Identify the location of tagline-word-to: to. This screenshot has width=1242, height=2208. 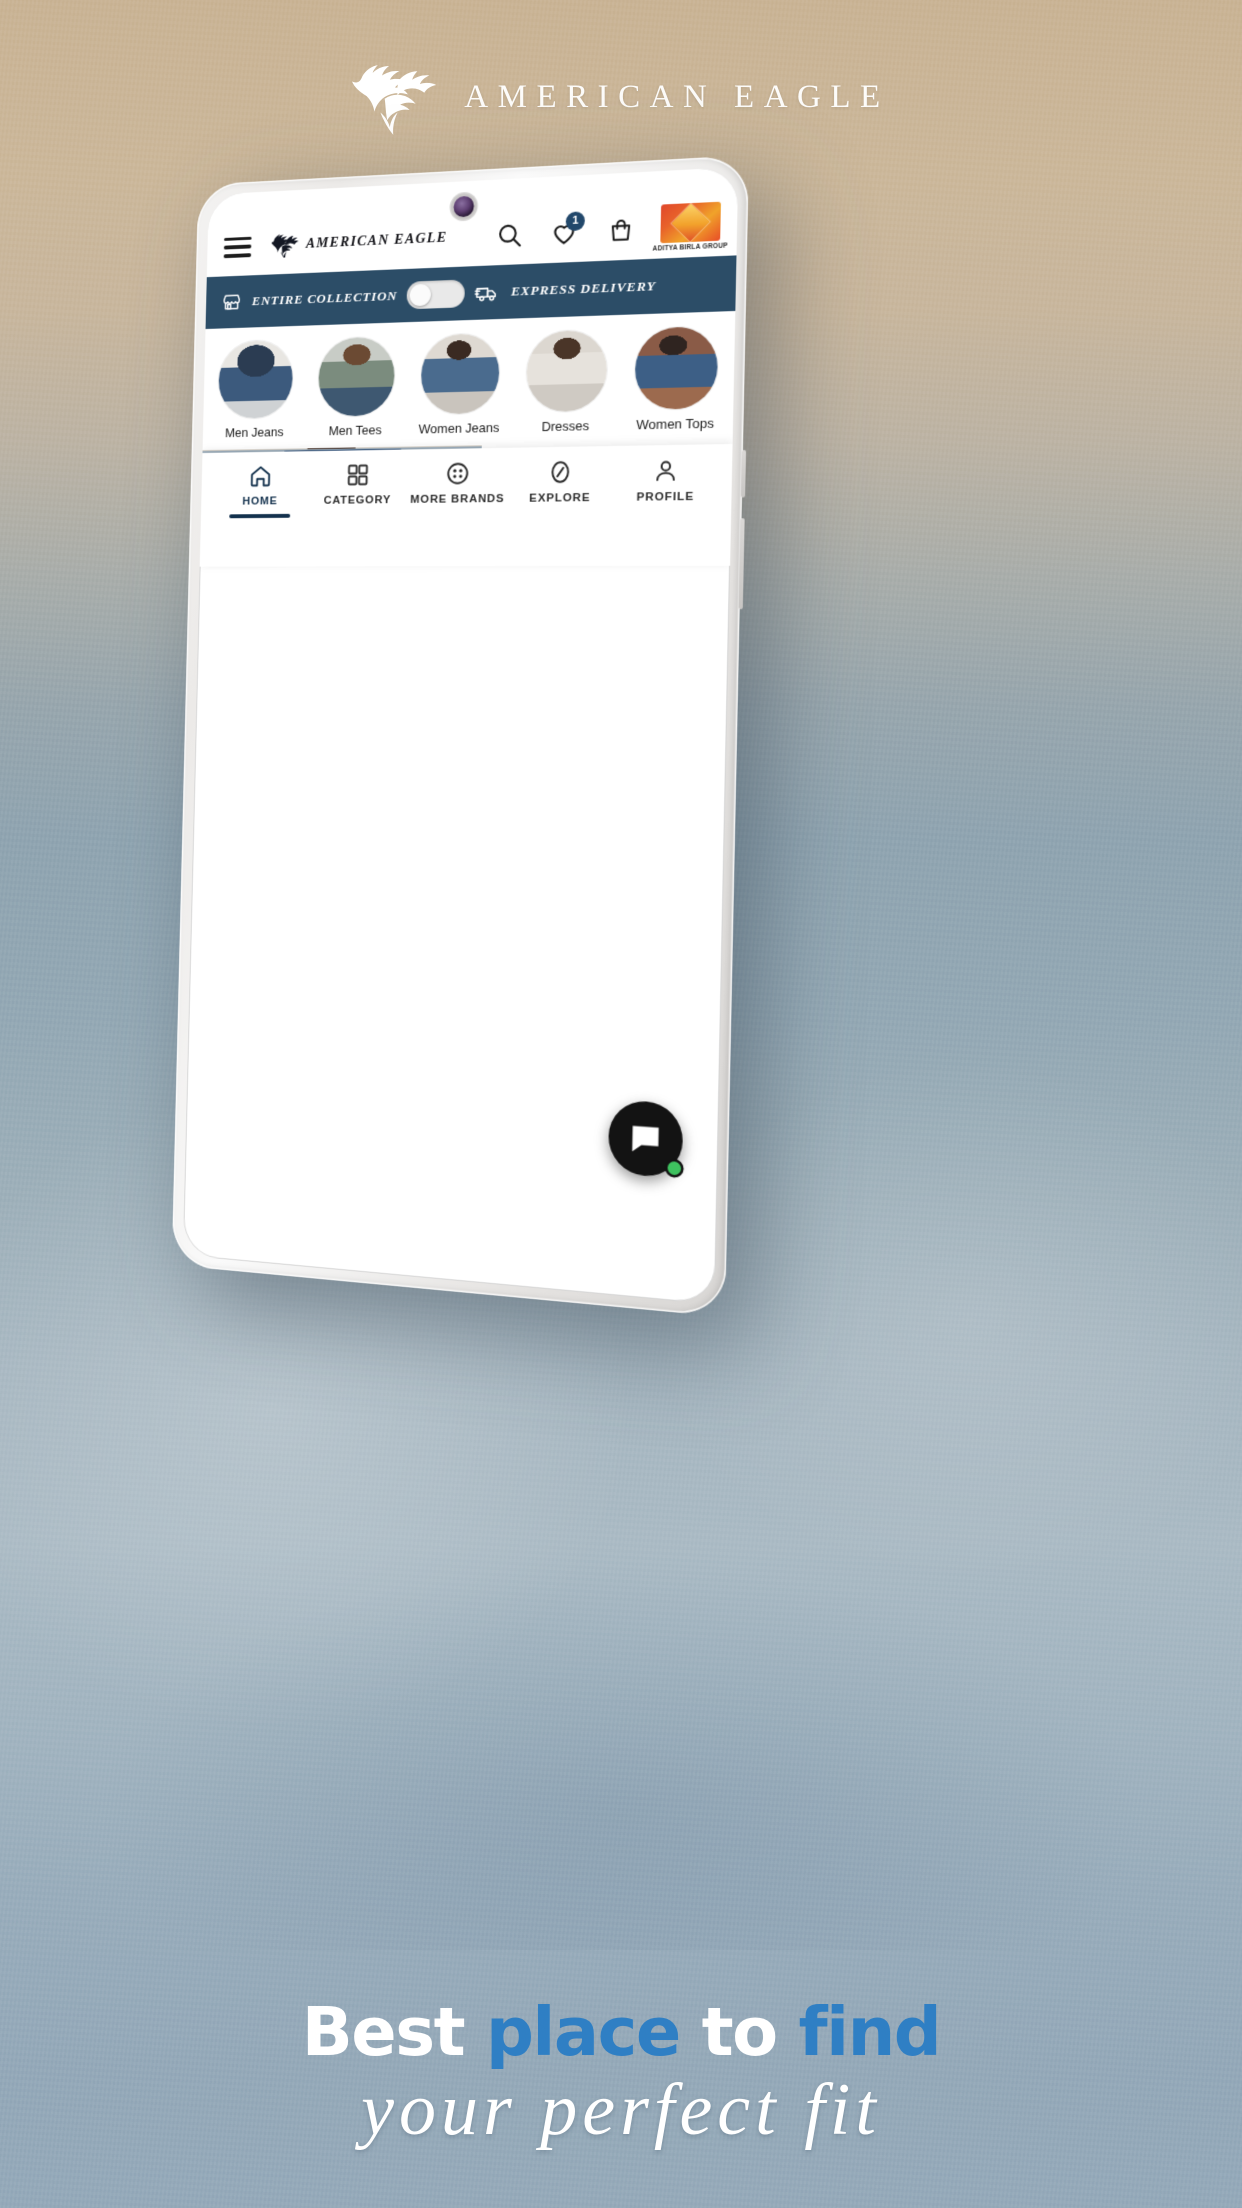
(750, 2032).